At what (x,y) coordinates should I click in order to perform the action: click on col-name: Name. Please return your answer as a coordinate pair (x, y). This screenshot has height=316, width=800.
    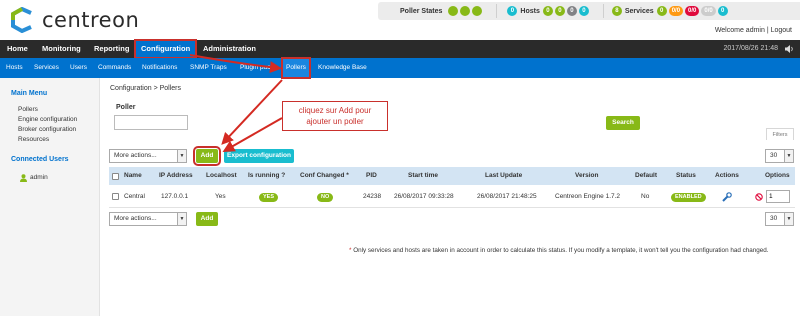
    Looking at the image, I should click on (133, 176).